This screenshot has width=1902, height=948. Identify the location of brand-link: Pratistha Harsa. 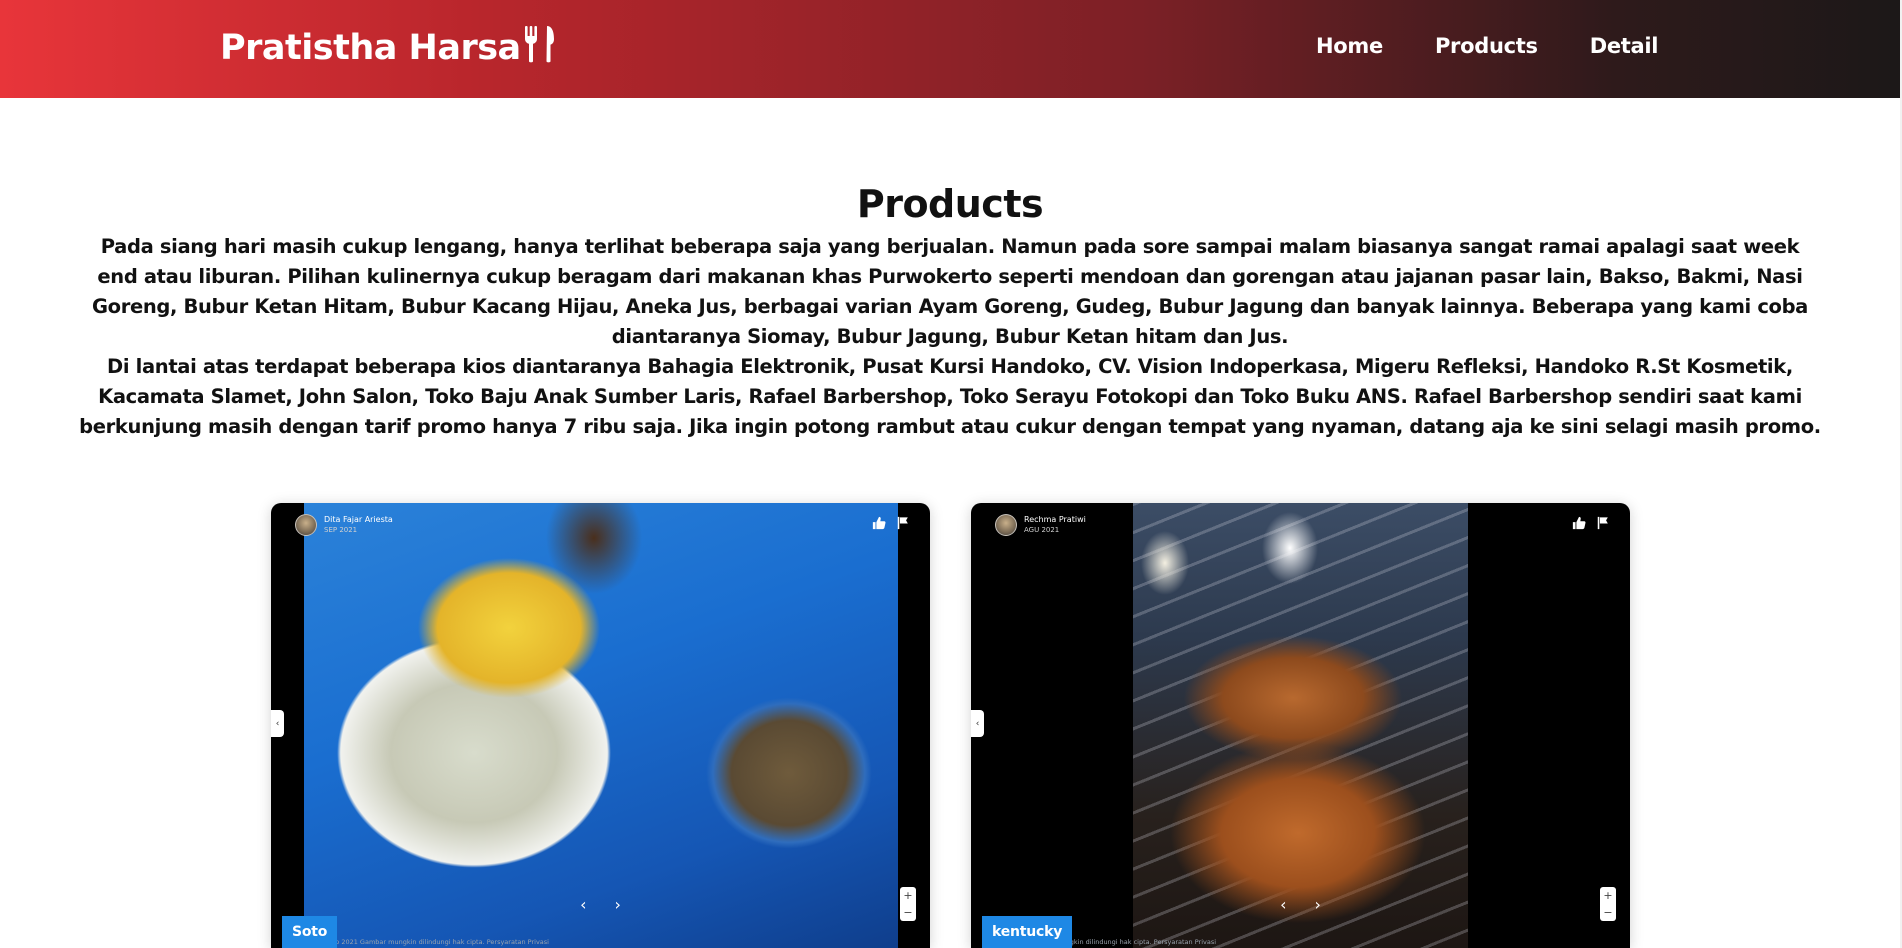
(387, 48).